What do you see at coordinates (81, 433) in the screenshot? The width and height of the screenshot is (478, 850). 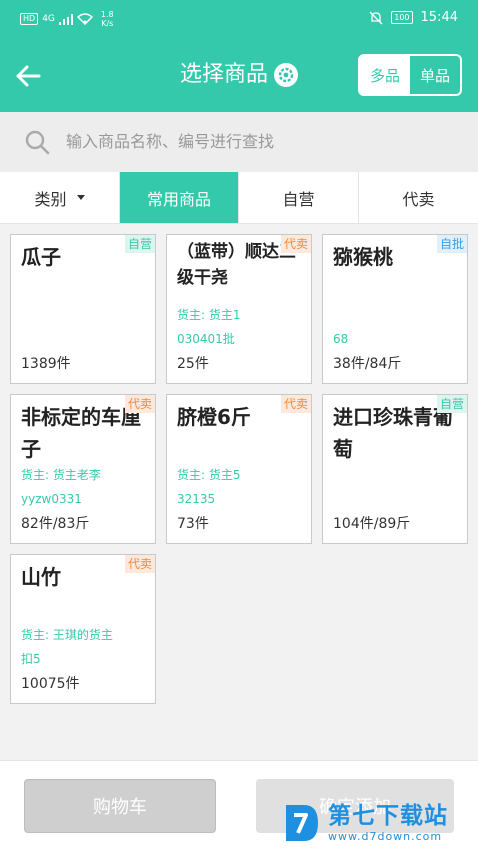 I see `product-name: 非标定的车厘子` at bounding box center [81, 433].